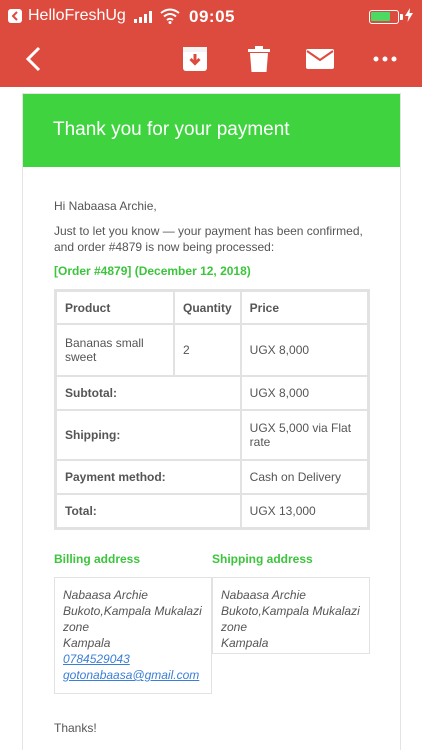 The width and height of the screenshot is (422, 750). What do you see at coordinates (148, 435) in the screenshot?
I see `shipping-label: Shipping:` at bounding box center [148, 435].